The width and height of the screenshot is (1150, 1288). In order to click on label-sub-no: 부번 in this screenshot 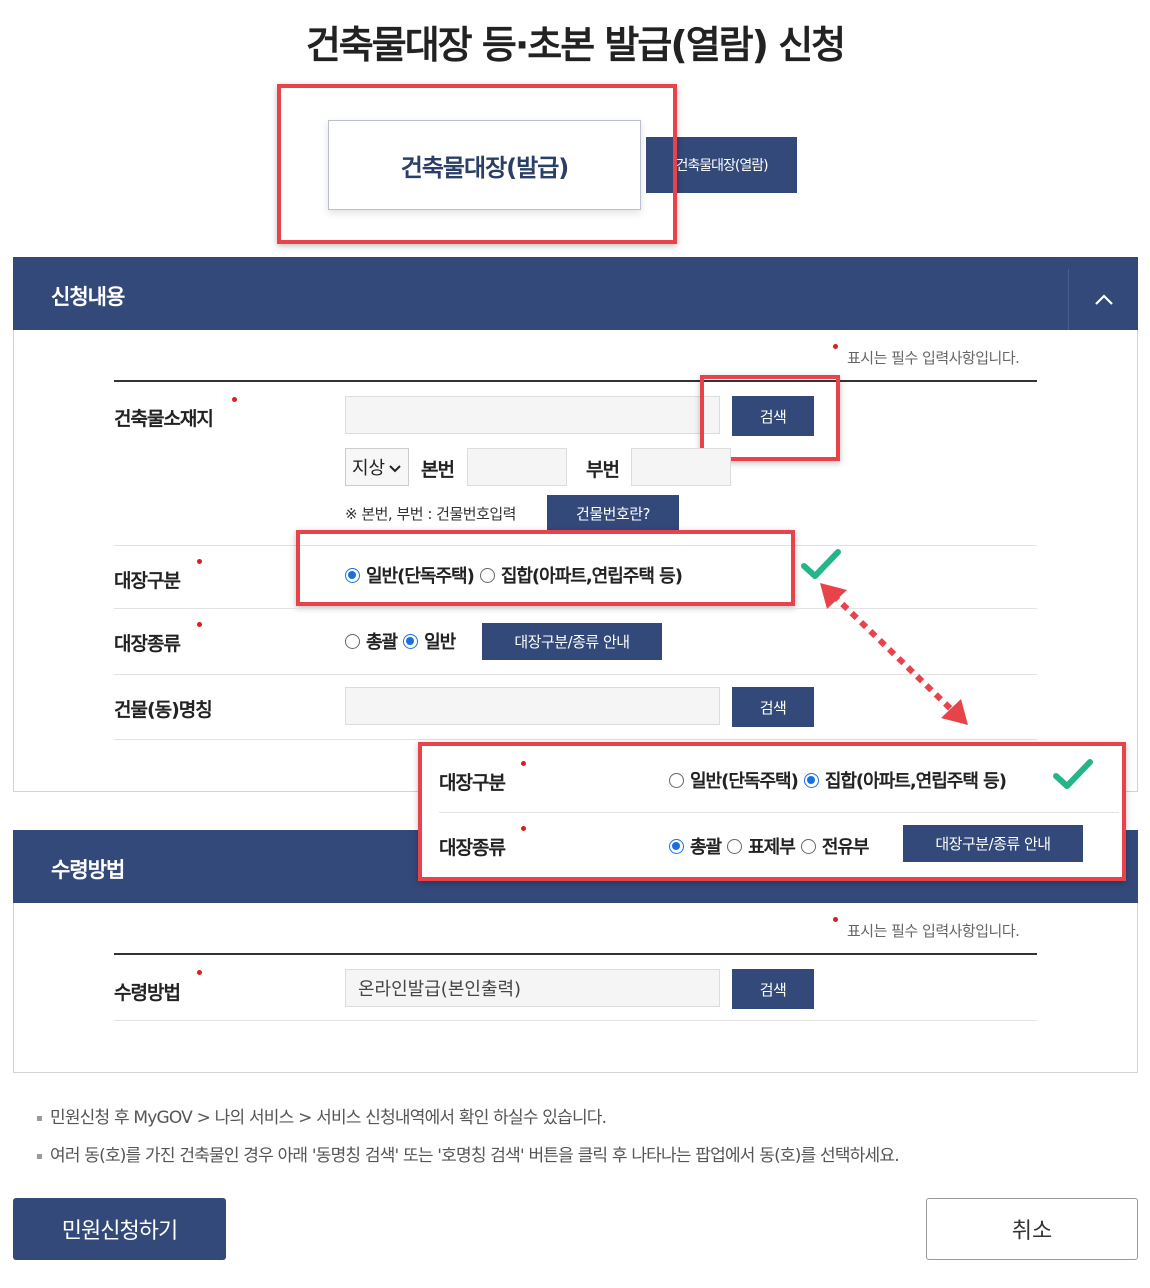, I will do `click(603, 470)`.